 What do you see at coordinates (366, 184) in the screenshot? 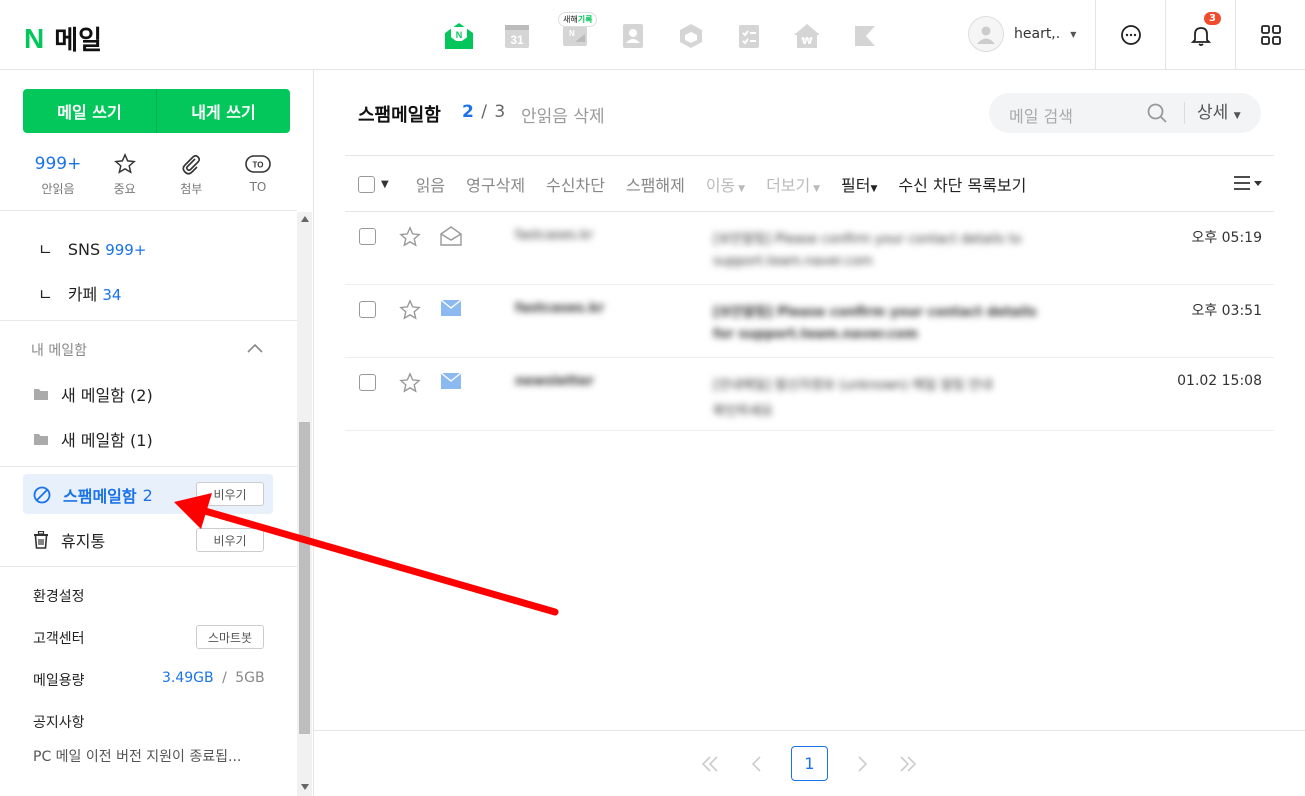
I see `select-all-checkbox` at bounding box center [366, 184].